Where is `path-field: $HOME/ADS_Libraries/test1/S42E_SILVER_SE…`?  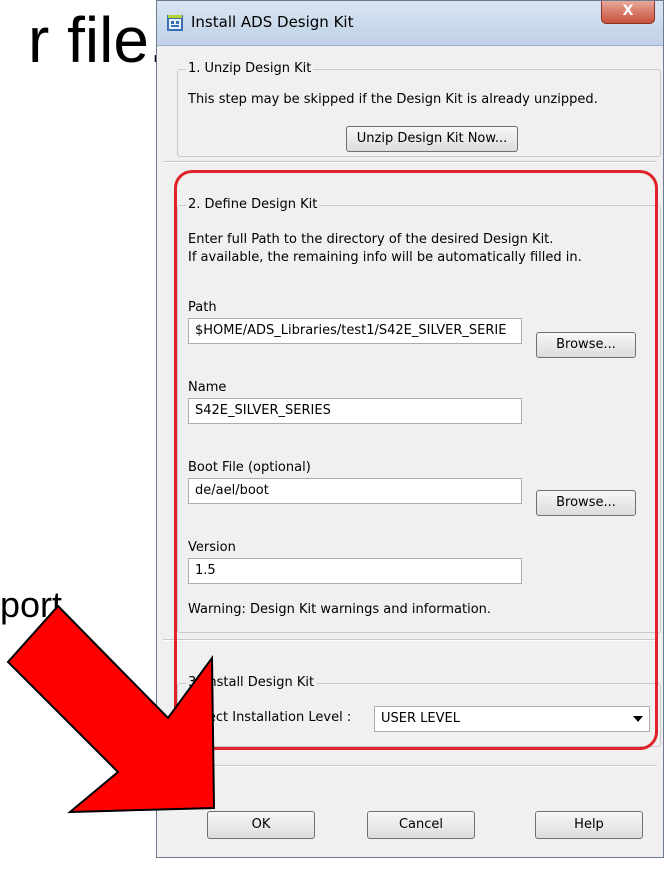 path-field: $HOME/ADS_Libraries/test1/S42E_SILVER_SE… is located at coordinates (355, 331).